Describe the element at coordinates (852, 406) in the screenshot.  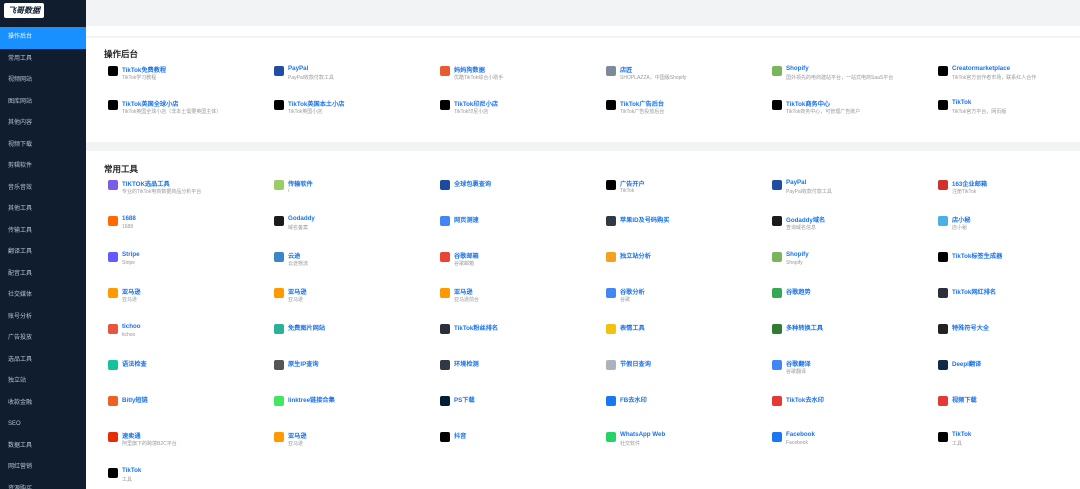
I see `tool-card: TikTok去水印` at that location.